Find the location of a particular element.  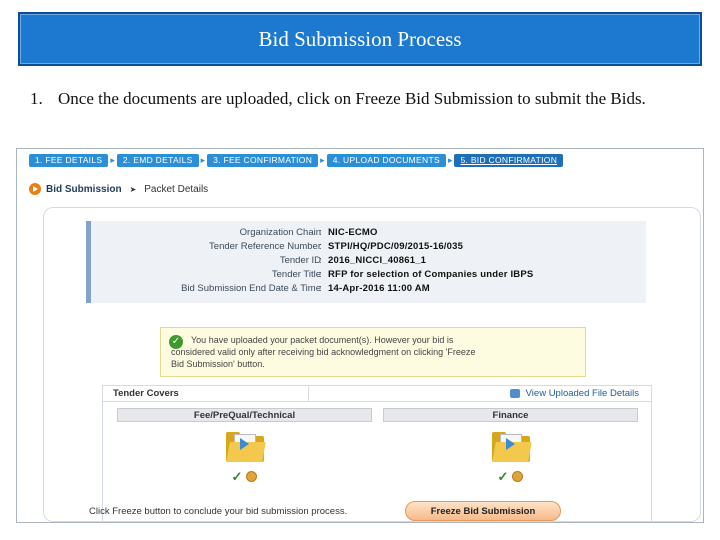

info-row-tender-id: Tender ID : 2016_NICCI_40861_1 is located at coordinates (353, 260).